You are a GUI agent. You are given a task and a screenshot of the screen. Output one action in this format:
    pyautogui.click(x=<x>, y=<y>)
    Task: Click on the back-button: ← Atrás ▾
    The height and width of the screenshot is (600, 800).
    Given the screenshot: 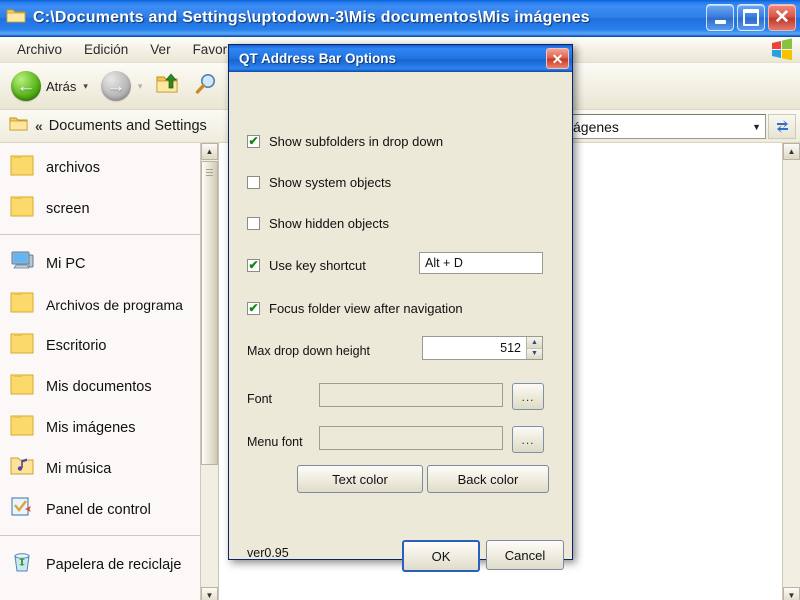 What is the action you would take?
    pyautogui.click(x=49, y=86)
    